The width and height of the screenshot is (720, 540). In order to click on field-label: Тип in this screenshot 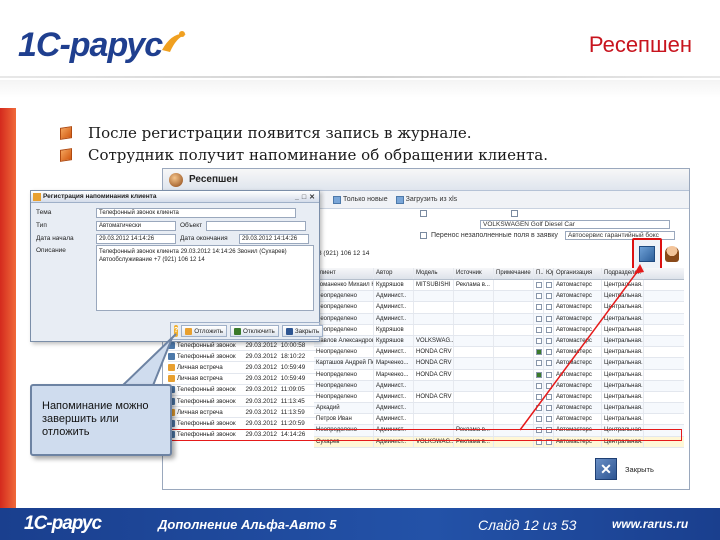, I will do `click(41, 225)`.